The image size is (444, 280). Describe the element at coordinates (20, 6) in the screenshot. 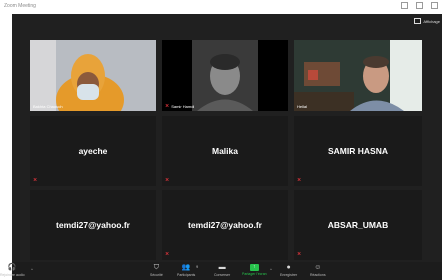

I see `window-title: Zoom Meeting` at that location.